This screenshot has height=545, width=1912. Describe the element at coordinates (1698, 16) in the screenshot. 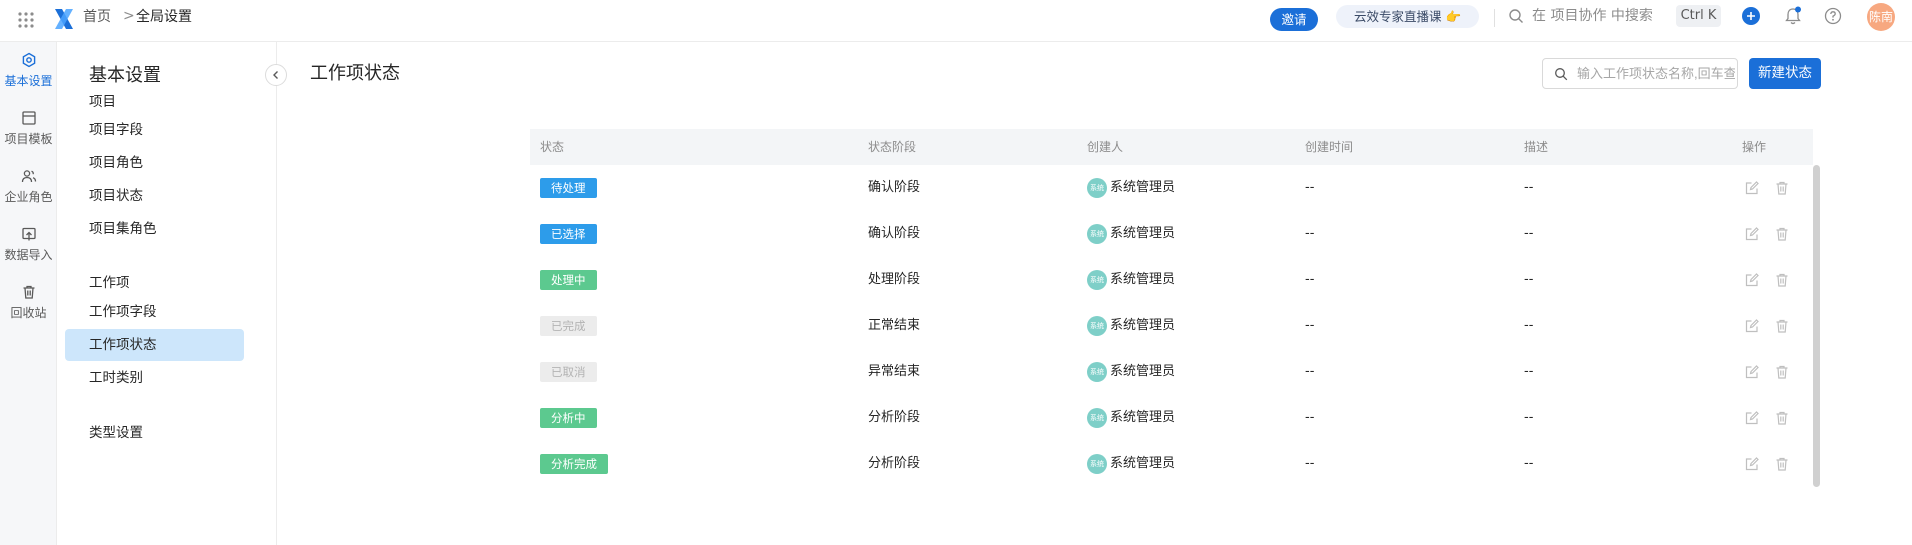

I see `shortcut-hint: Ctrl K` at that location.